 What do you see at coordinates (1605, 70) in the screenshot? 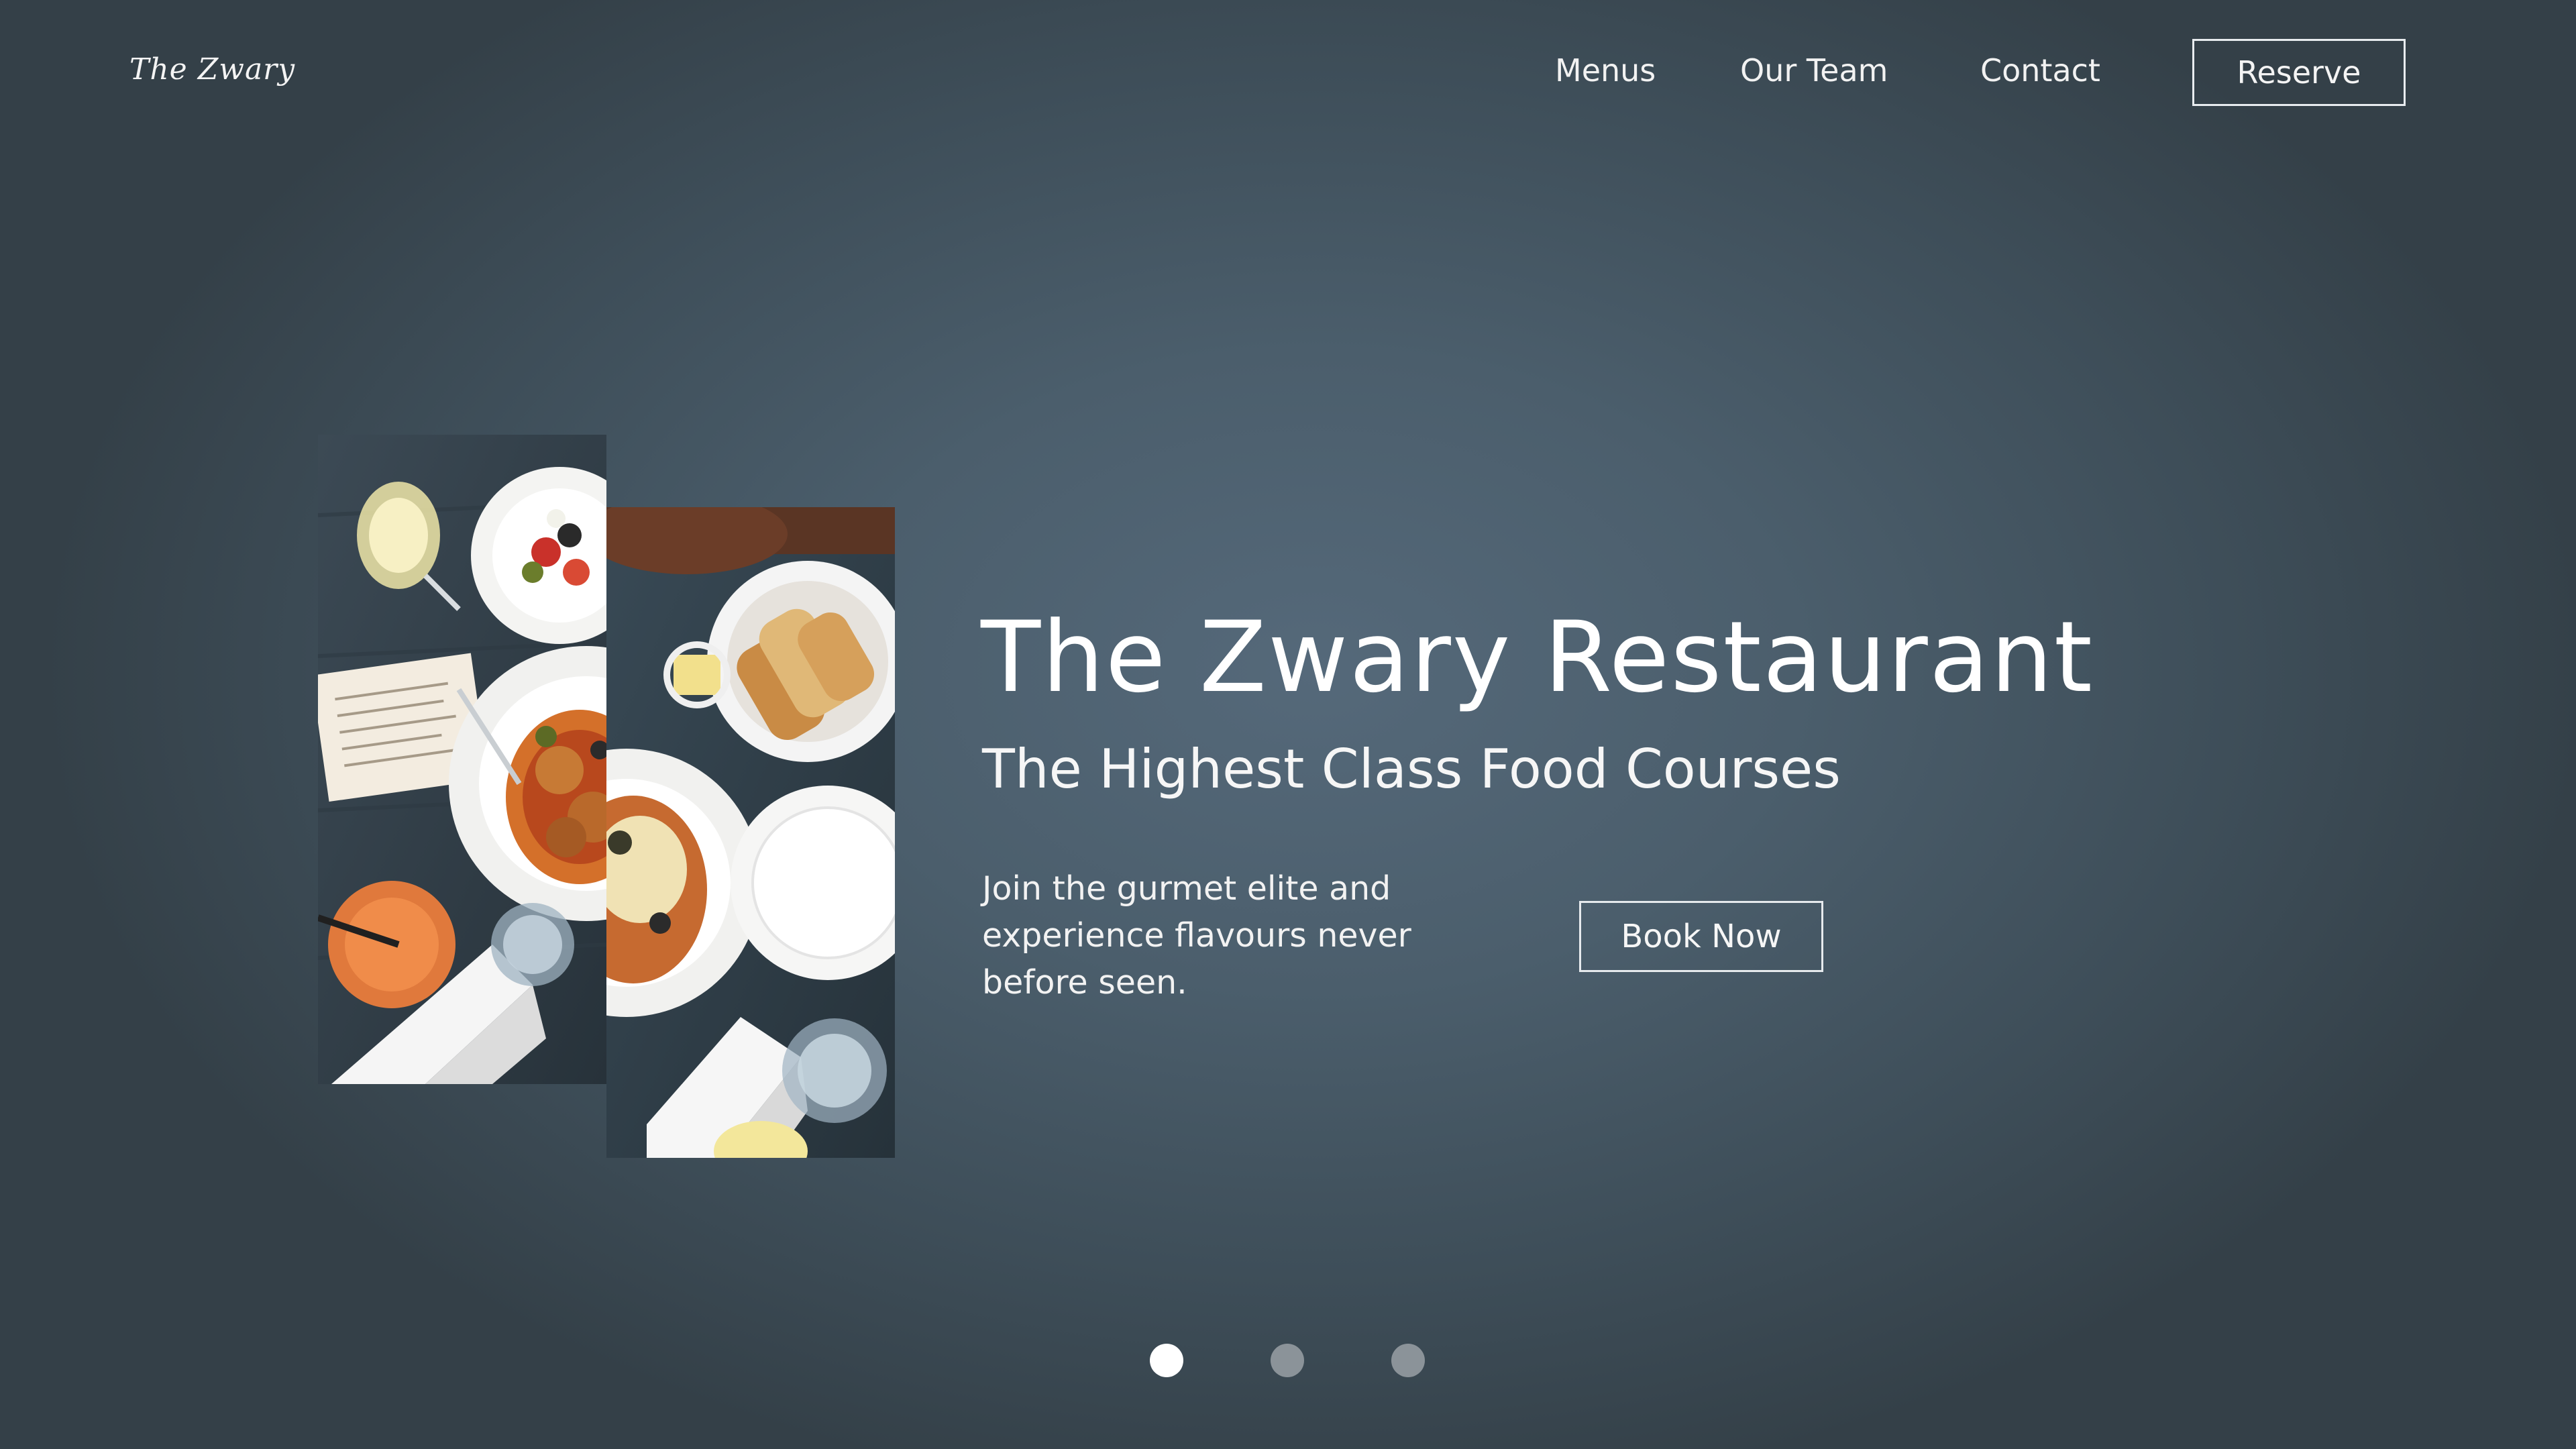
I see `nav-menus: Menus` at bounding box center [1605, 70].